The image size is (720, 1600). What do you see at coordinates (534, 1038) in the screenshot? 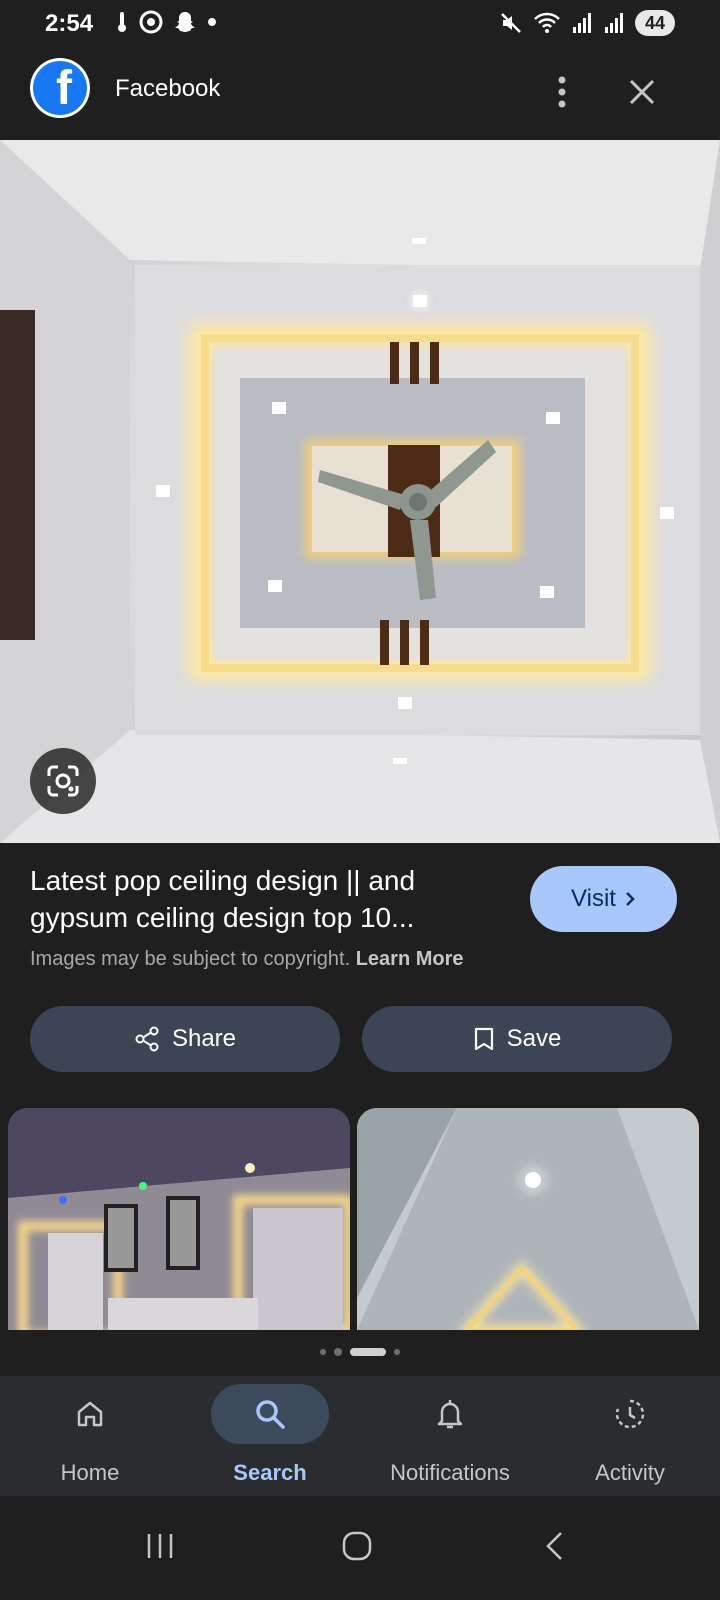
I see `save-label: Save` at bounding box center [534, 1038].